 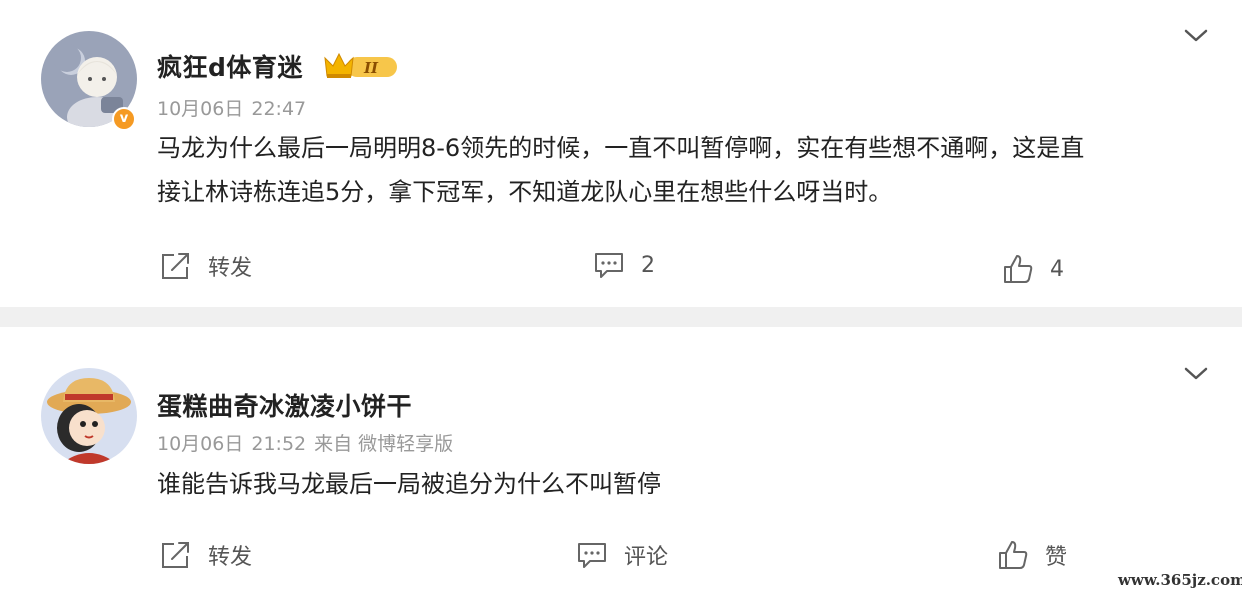 What do you see at coordinates (124, 119) in the screenshot?
I see `verified-badge: v` at bounding box center [124, 119].